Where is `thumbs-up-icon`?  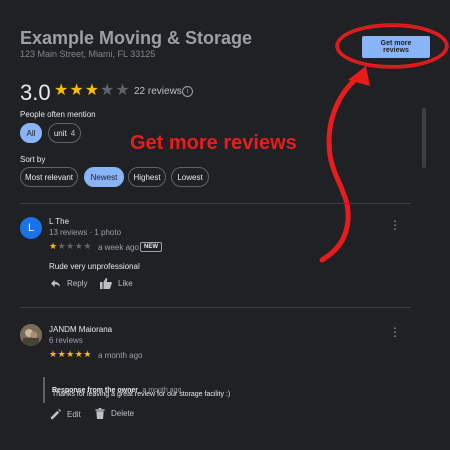
thumbs-up-icon is located at coordinates (106, 283).